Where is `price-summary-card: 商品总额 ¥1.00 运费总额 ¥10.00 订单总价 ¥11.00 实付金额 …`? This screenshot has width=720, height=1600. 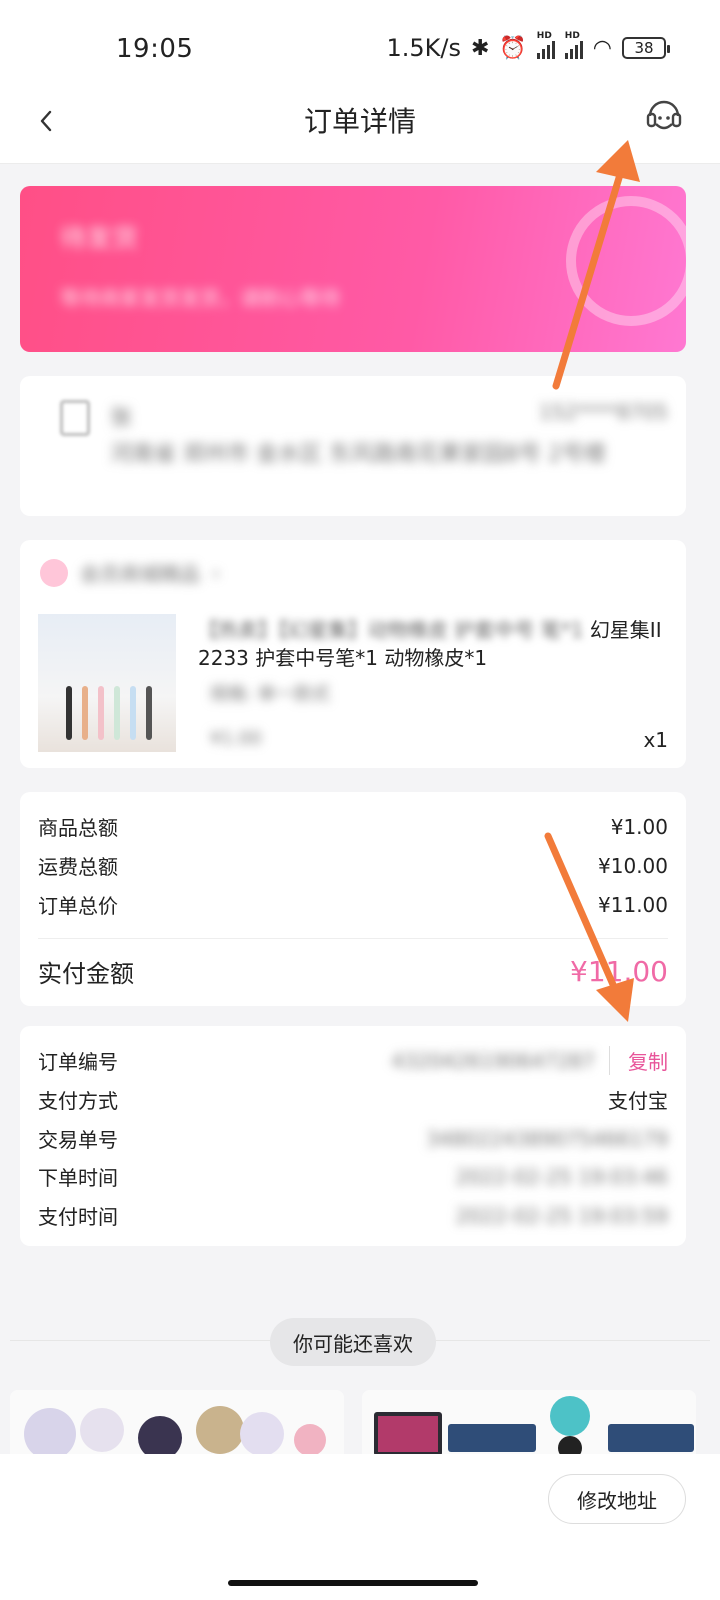 price-summary-card: 商品总额 ¥1.00 运费总额 ¥10.00 订单总价 ¥11.00 实付金额 … is located at coordinates (353, 899).